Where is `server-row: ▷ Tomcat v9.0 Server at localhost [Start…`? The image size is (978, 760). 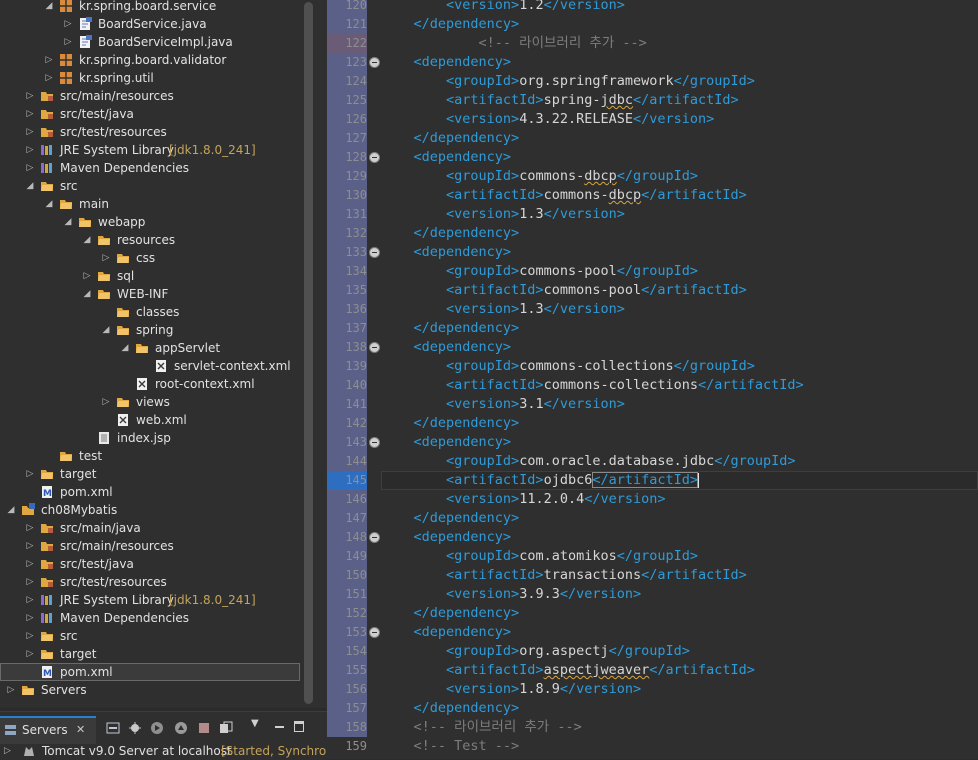 server-row: ▷ Tomcat v9.0 Server at localhost [Start… is located at coordinates (181, 751).